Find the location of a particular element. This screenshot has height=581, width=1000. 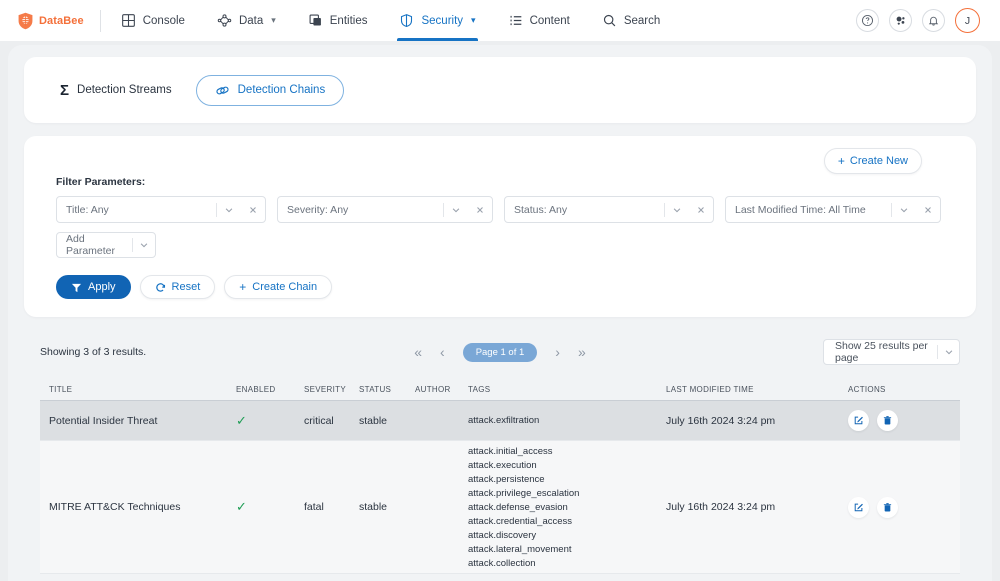

funnel-icon is located at coordinates (76, 287).